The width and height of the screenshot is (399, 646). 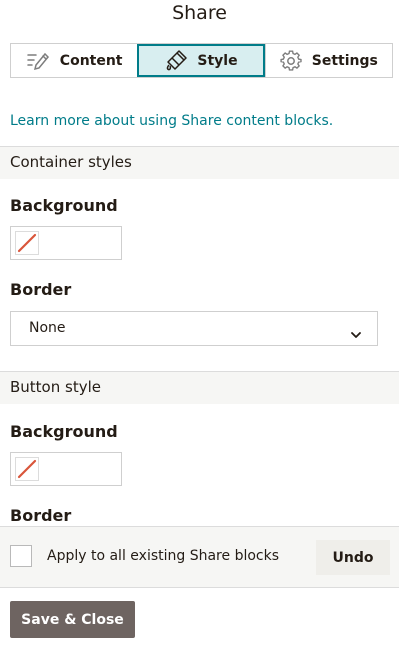 What do you see at coordinates (21, 556) in the screenshot?
I see `apply-all-checkbox` at bounding box center [21, 556].